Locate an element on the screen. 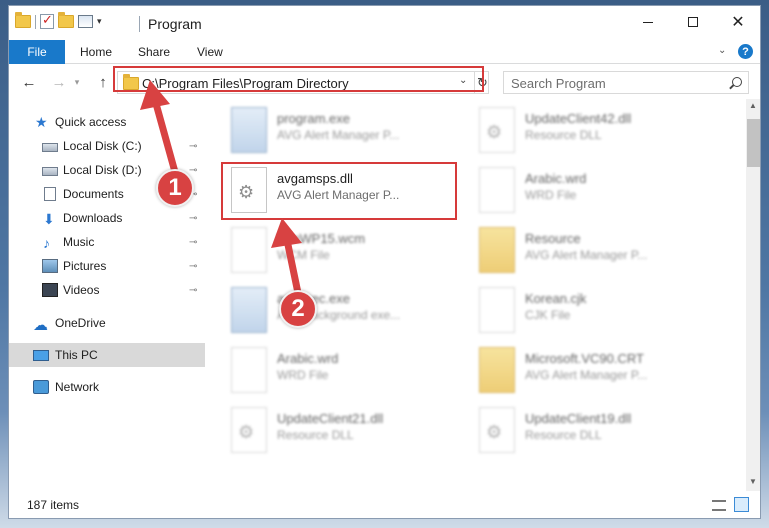 The width and height of the screenshot is (769, 528). arrow-1-head is located at coordinates (155, 95).